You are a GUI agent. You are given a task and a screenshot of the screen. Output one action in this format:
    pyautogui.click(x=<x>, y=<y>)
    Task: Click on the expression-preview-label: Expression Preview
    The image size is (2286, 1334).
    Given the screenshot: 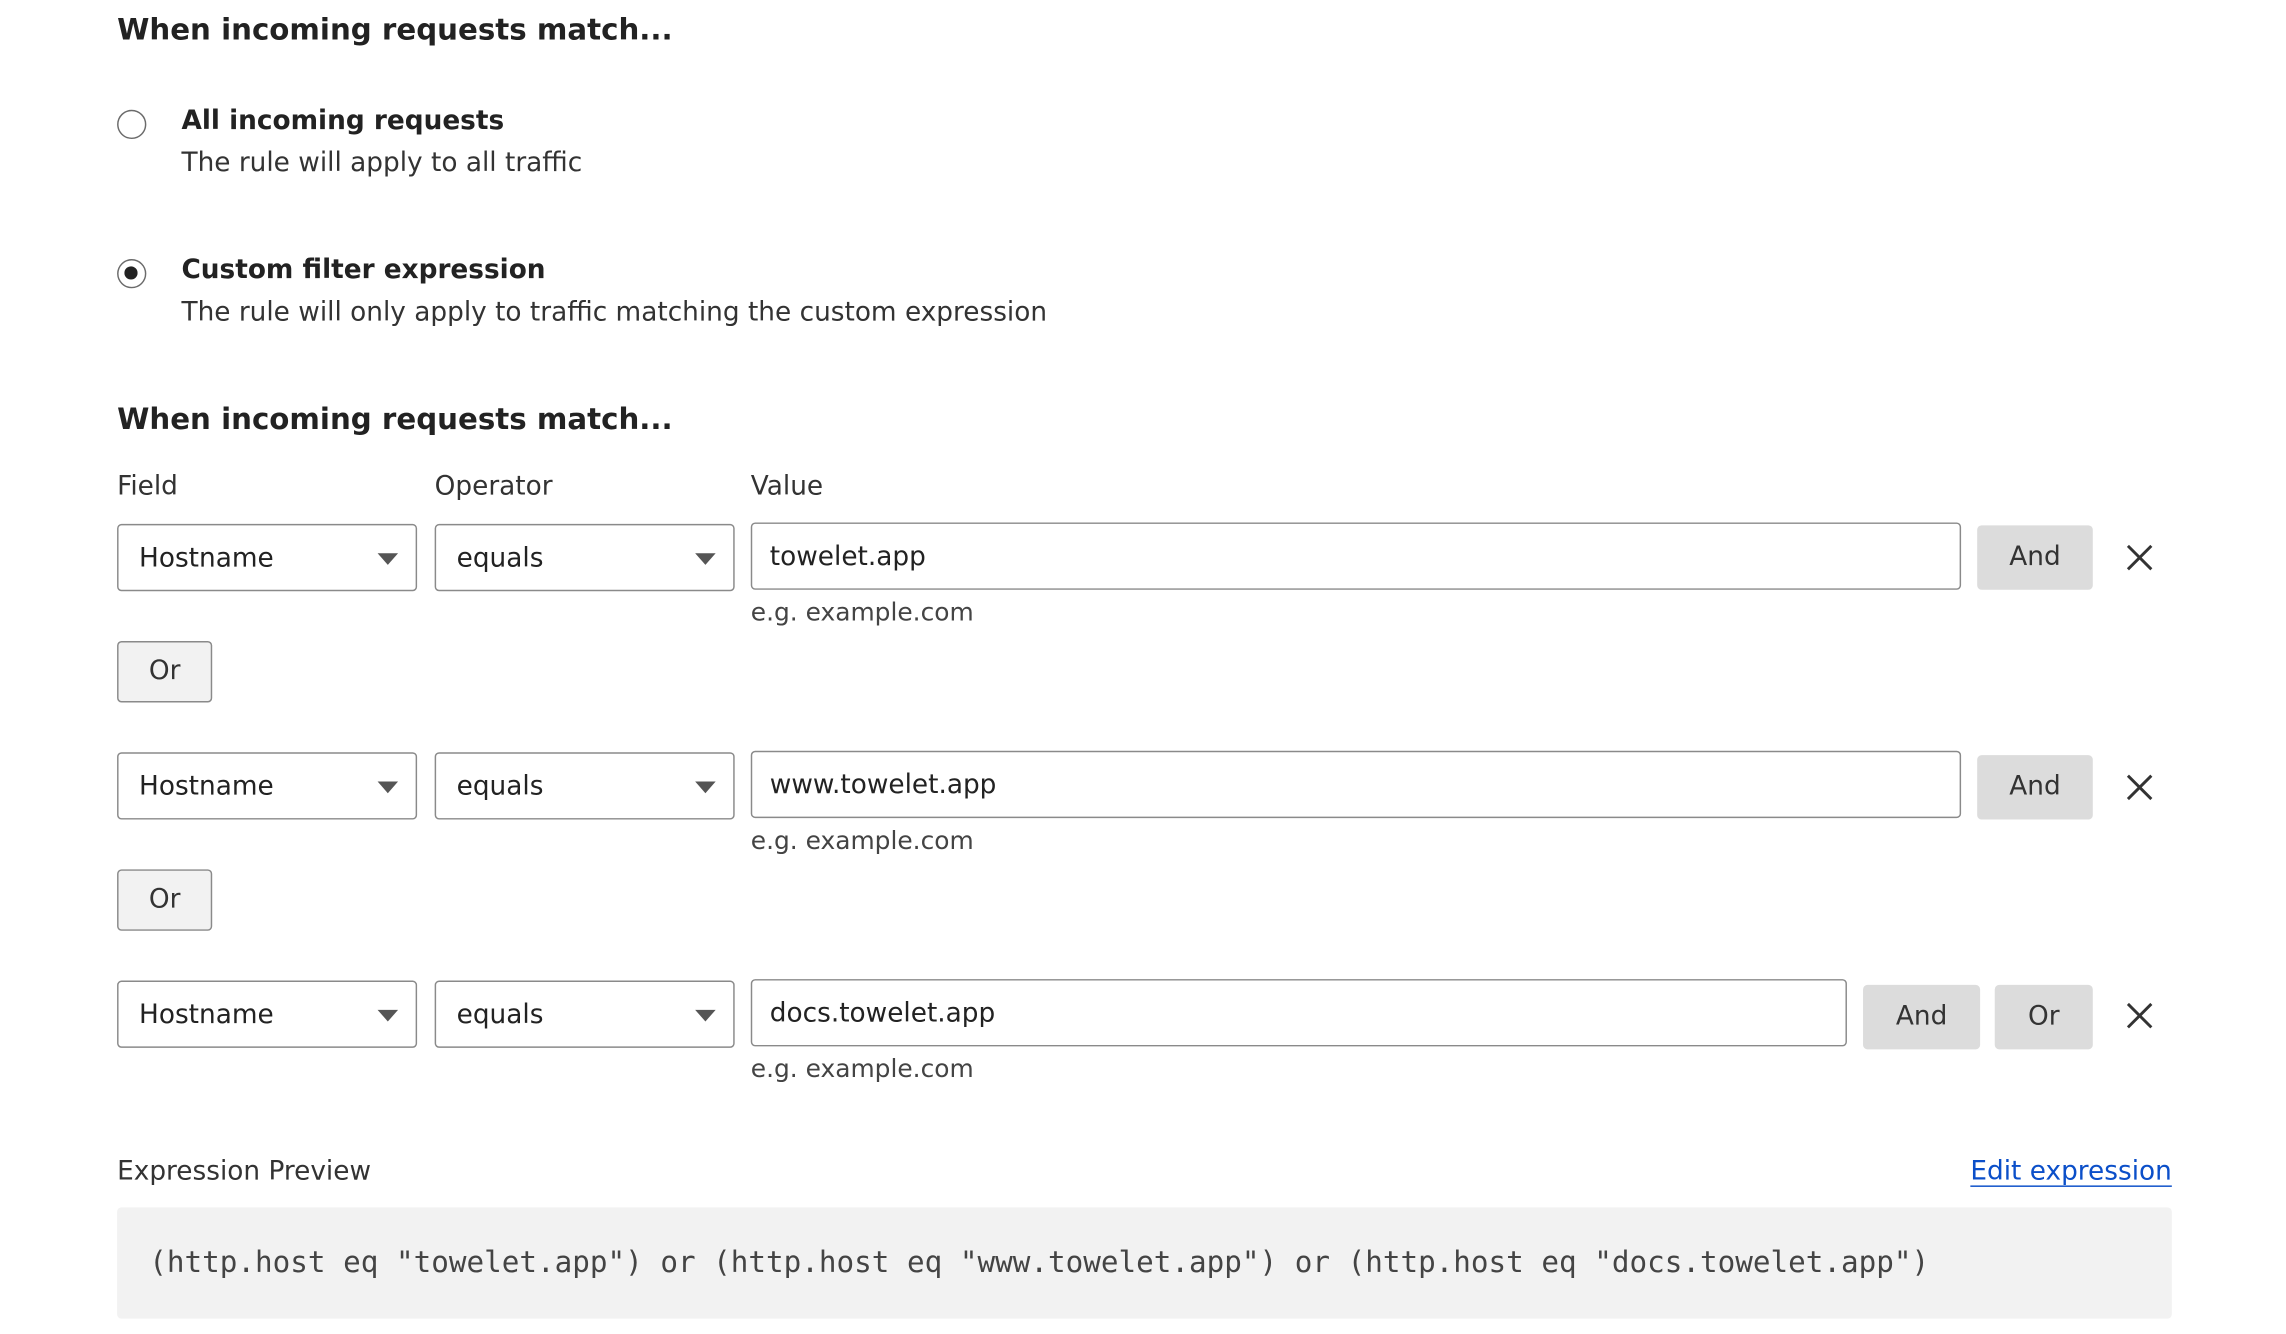 What is the action you would take?
    pyautogui.click(x=244, y=1171)
    